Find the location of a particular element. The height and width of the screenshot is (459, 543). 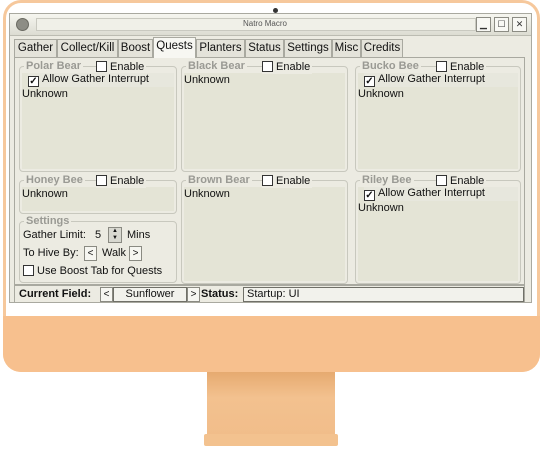

current-field-label: Current Field: is located at coordinates (55, 294).